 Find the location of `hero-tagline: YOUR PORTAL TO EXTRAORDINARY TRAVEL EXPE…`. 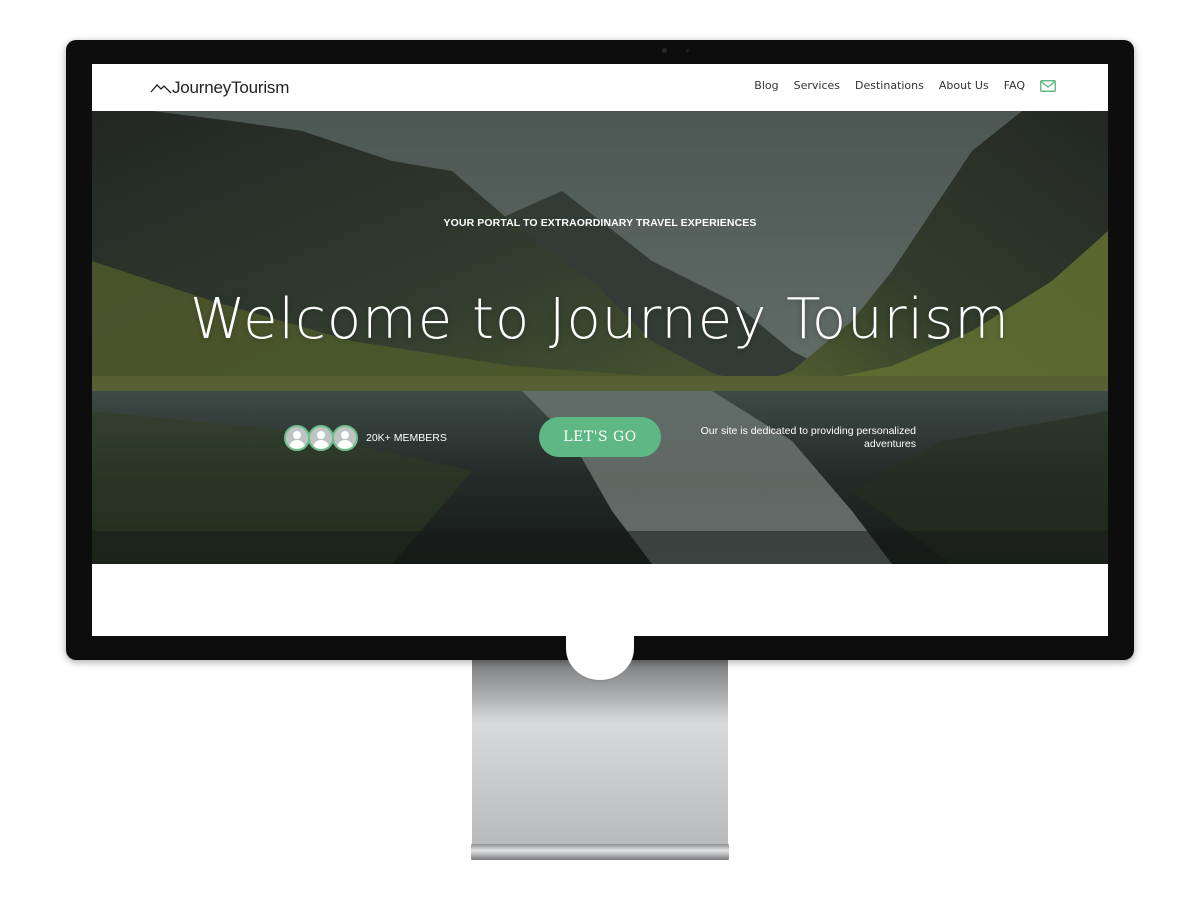

hero-tagline: YOUR PORTAL TO EXTRAORDINARY TRAVEL EXPE… is located at coordinates (600, 223).